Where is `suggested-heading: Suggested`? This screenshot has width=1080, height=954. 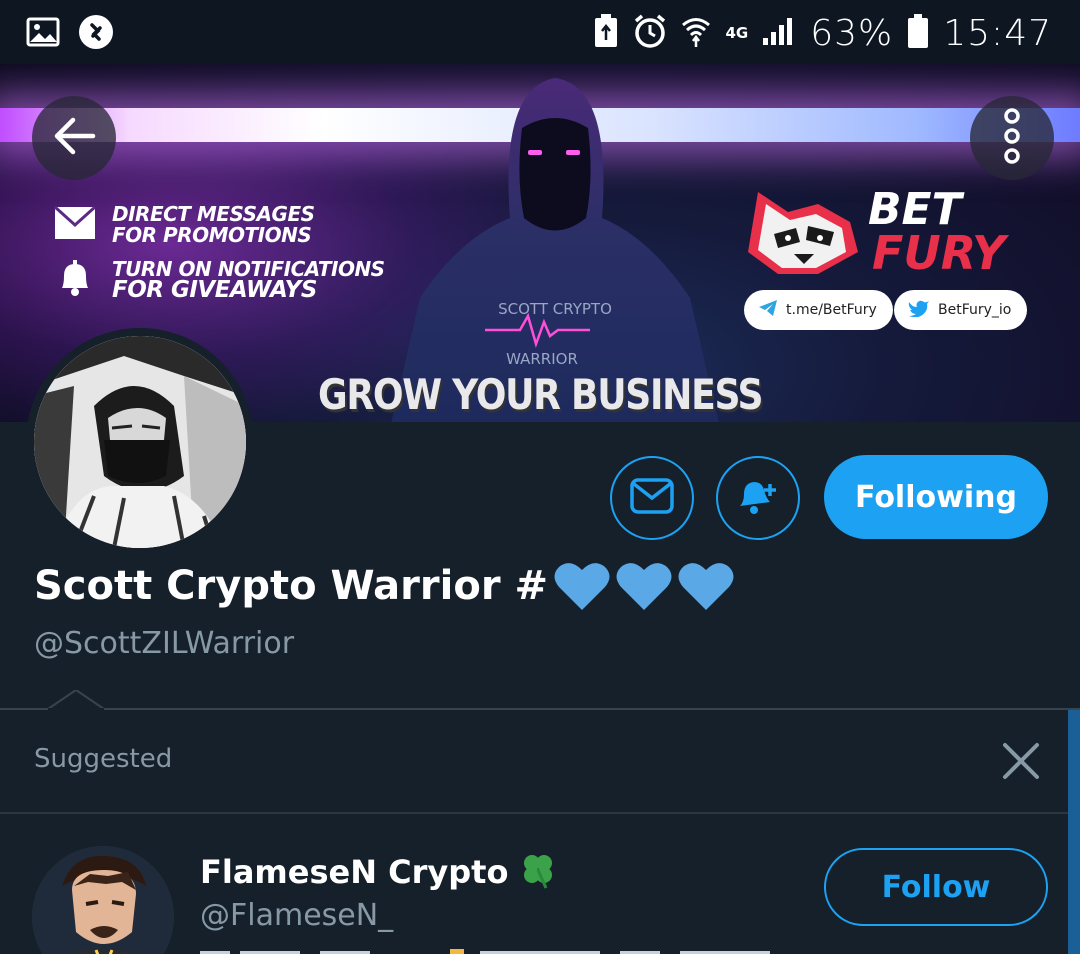
suggested-heading: Suggested is located at coordinates (103, 759).